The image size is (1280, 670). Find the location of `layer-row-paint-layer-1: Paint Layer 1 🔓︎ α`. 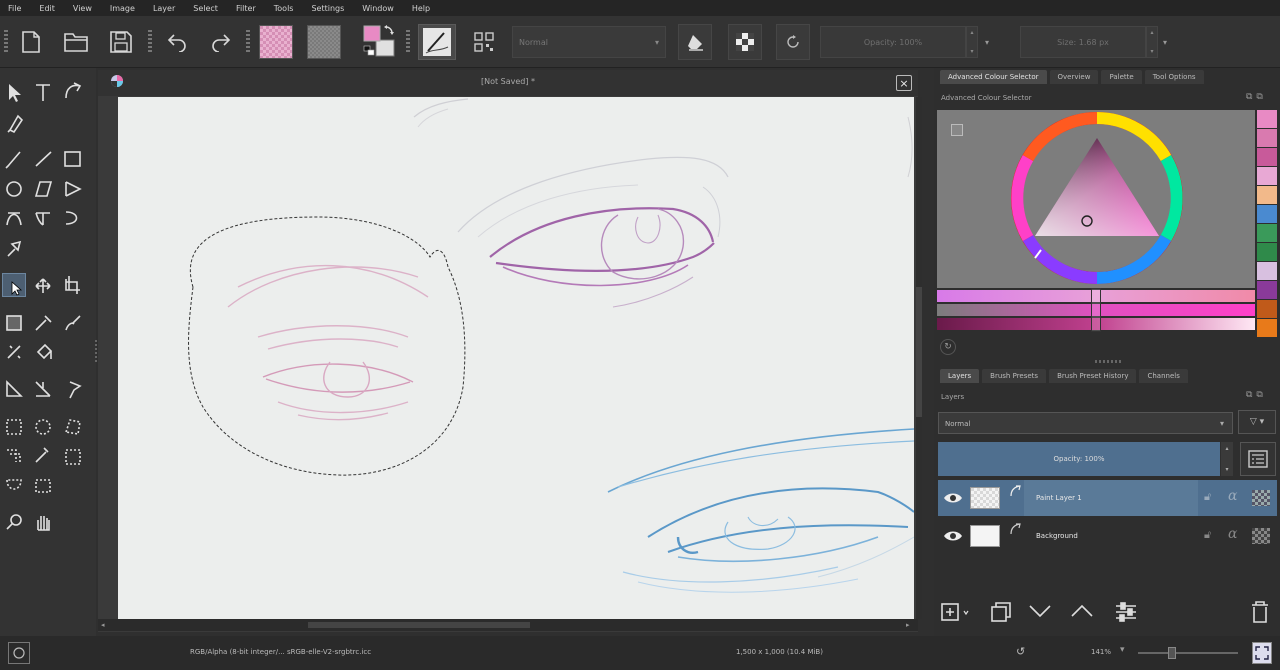

layer-row-paint-layer-1: Paint Layer 1 🔓︎ α is located at coordinates (1107, 498).